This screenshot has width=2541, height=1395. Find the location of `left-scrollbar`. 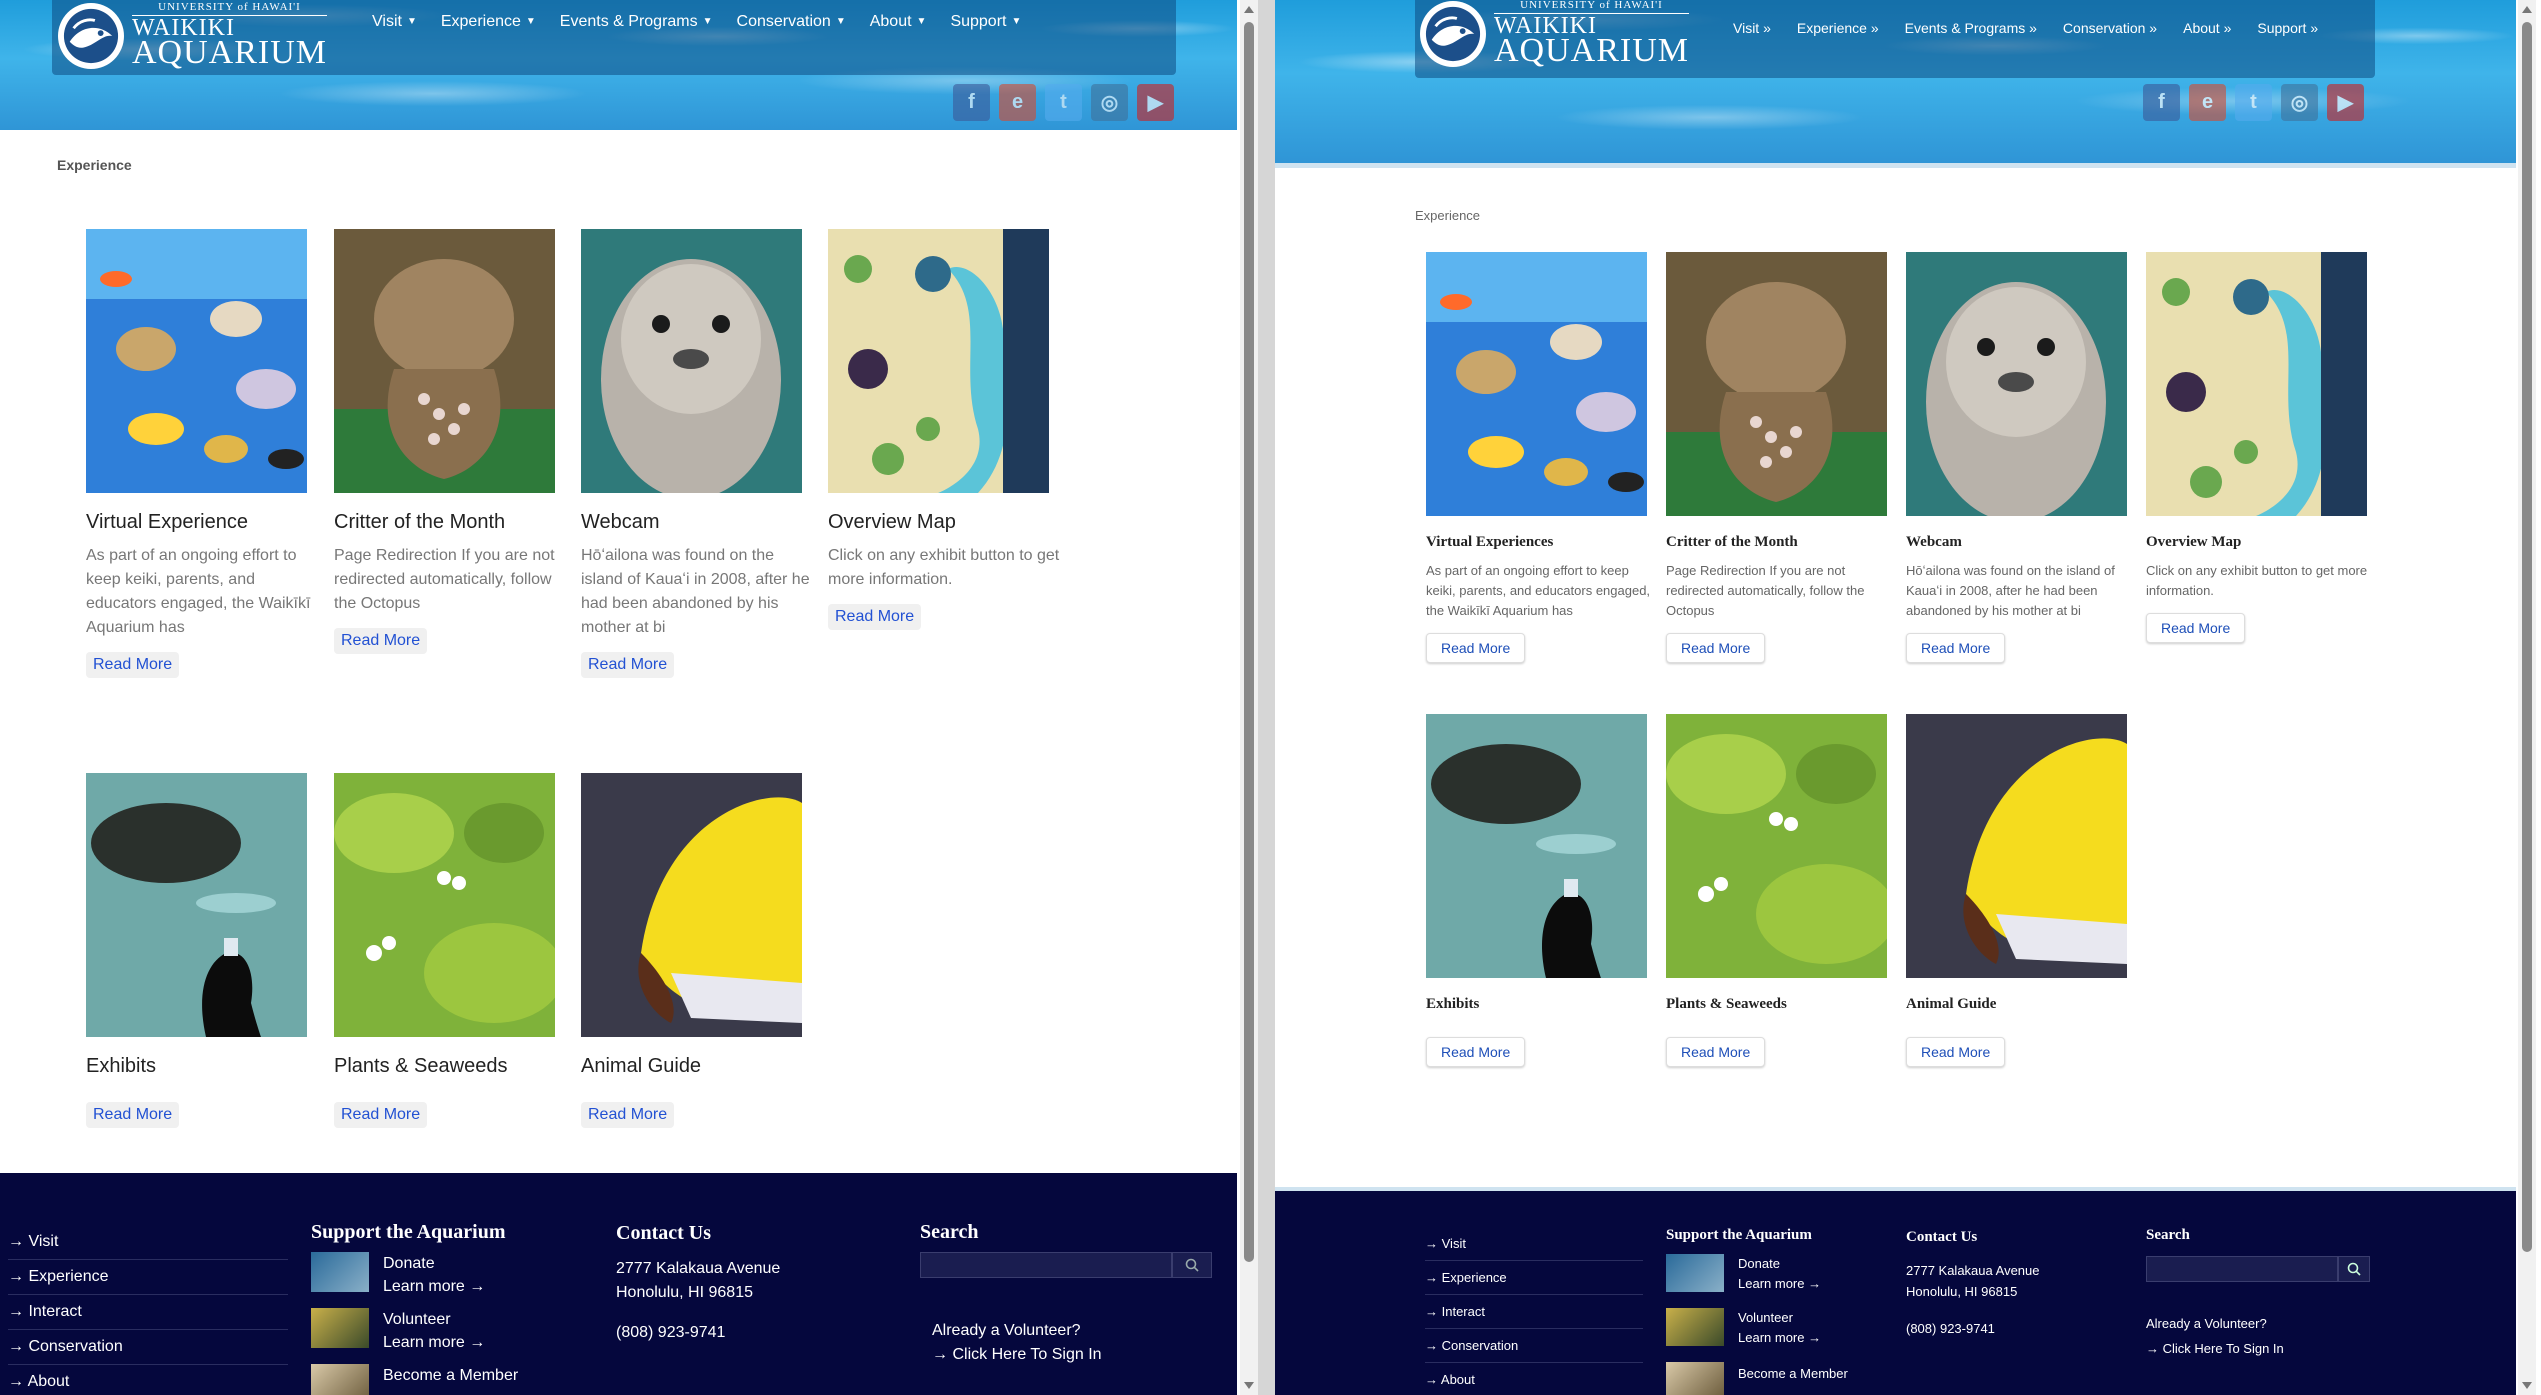

left-scrollbar is located at coordinates (1249, 697).